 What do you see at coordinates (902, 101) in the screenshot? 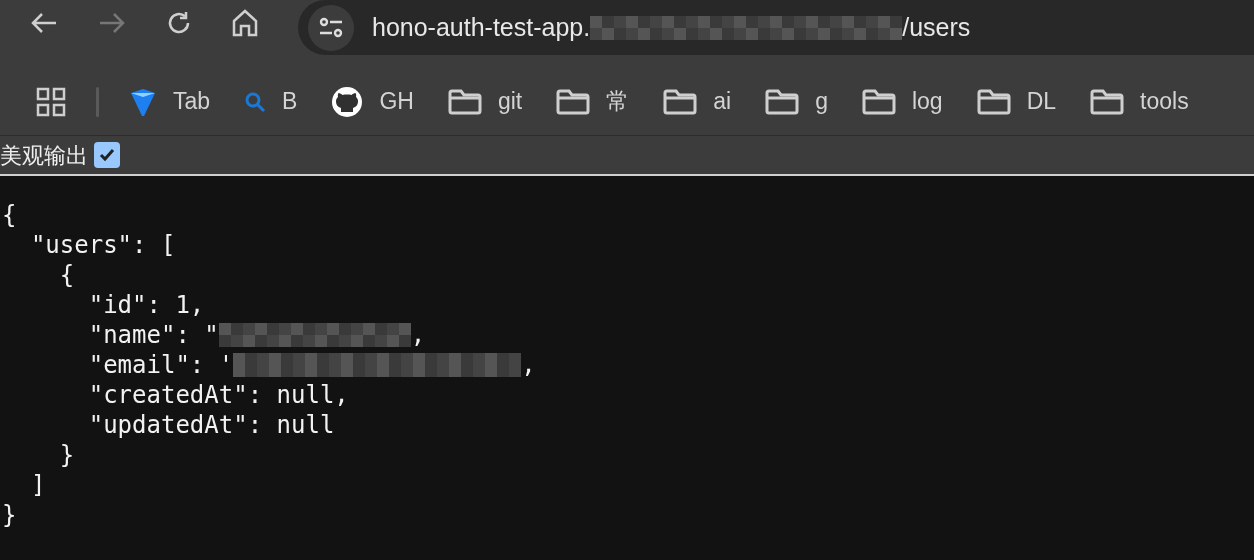
I see `bookmark-folder: log` at bounding box center [902, 101].